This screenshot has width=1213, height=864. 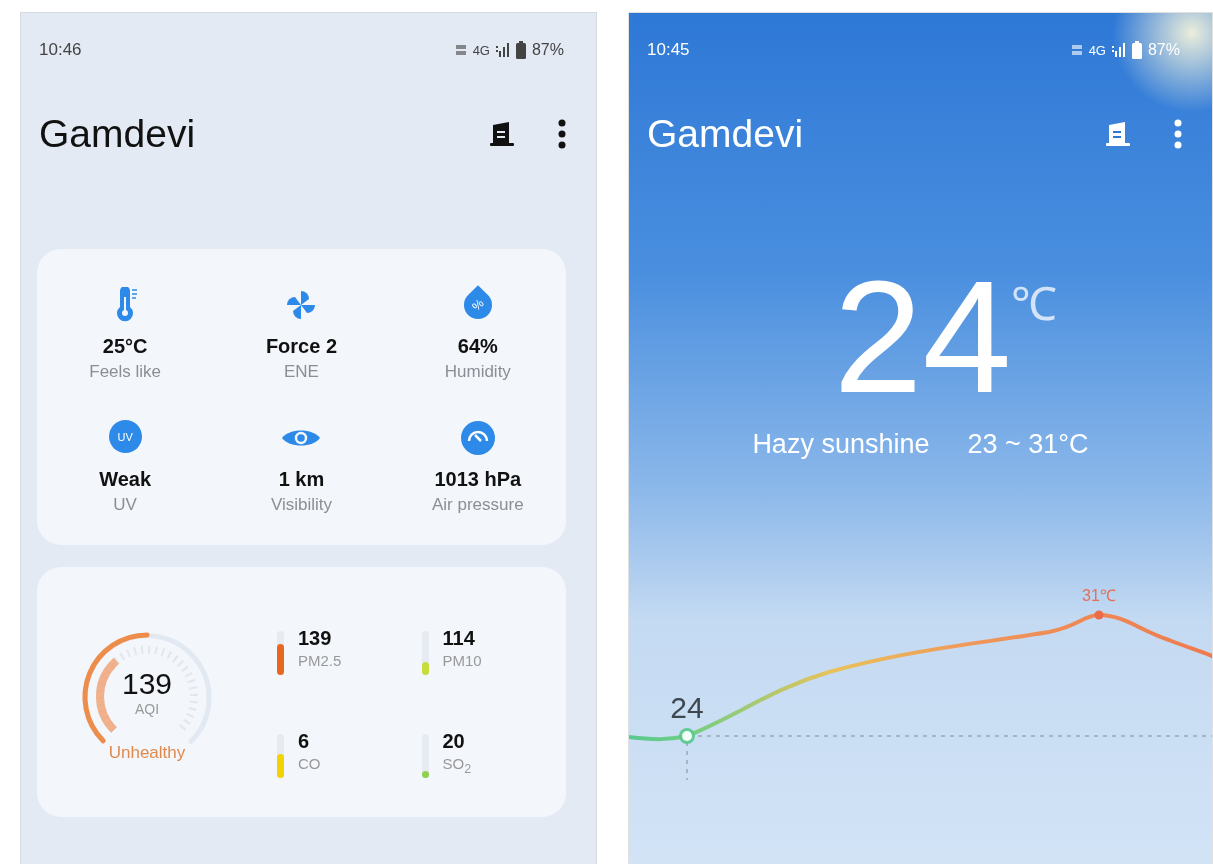 I want to click on pollutant-name: SO$_{2}$, so click(x=457, y=765).